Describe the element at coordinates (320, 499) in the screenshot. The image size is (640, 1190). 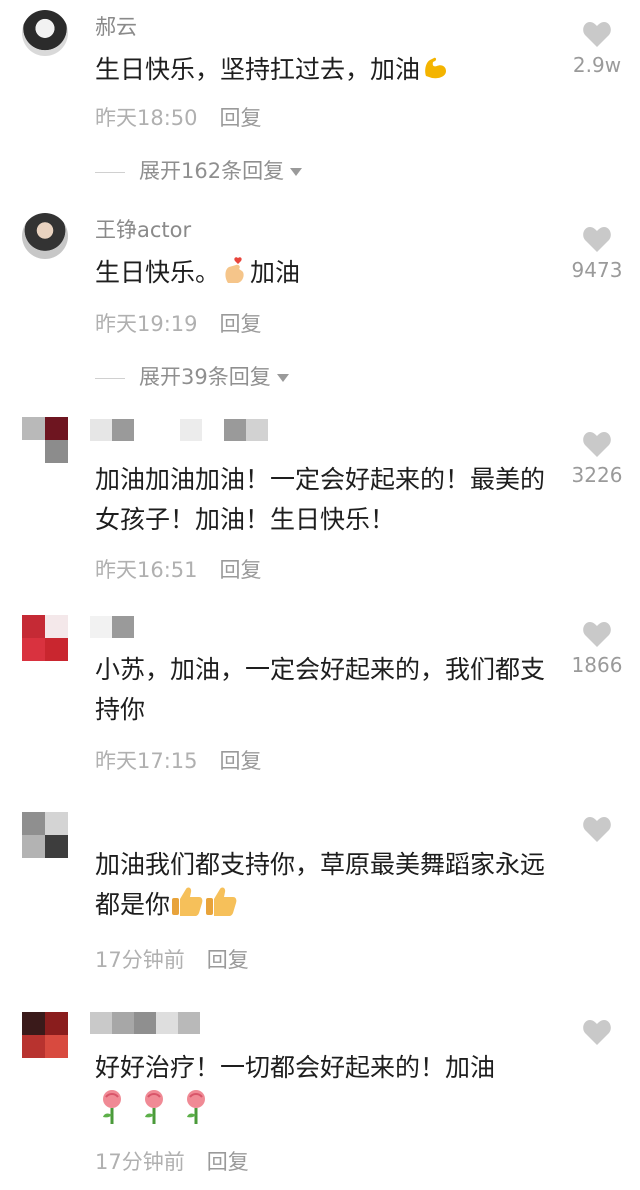
I see `comment-text: 加油加油加油！一定会好起来的！最美的女孩子！加油！生日快乐！` at that location.